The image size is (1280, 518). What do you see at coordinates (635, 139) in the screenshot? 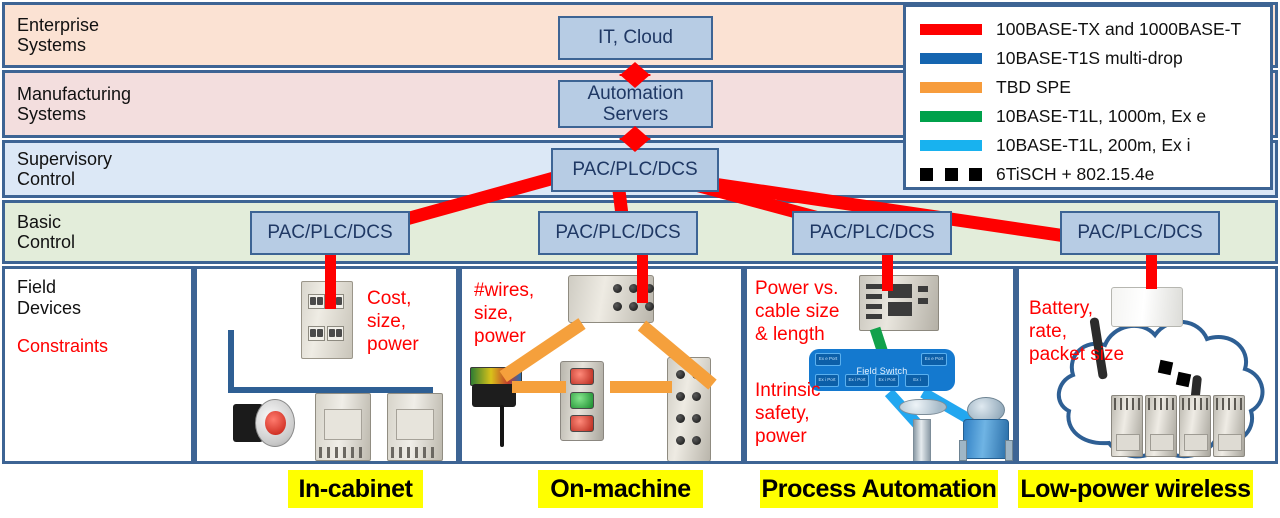
I see `arrow-automation-to-supervisory` at bounding box center [635, 139].